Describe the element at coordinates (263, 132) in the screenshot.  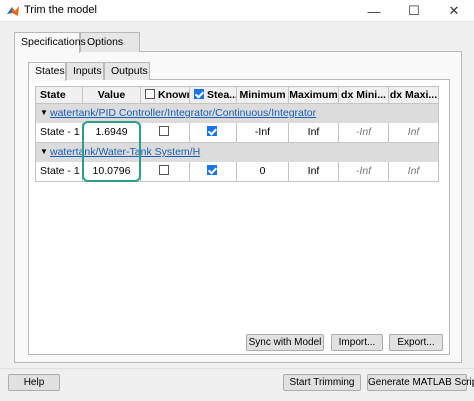
I see `minimum-field: -Inf` at that location.